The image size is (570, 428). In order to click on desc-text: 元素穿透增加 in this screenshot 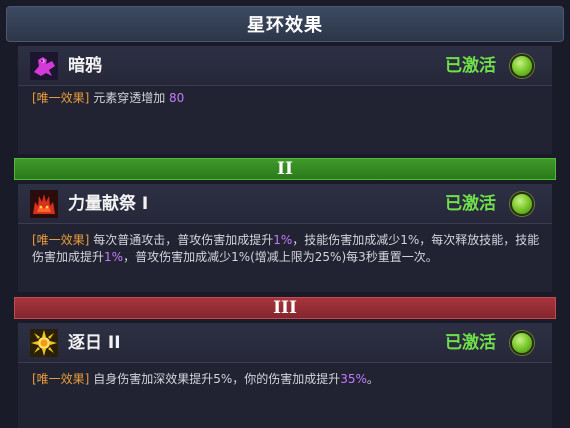, I will do `click(129, 98)`.